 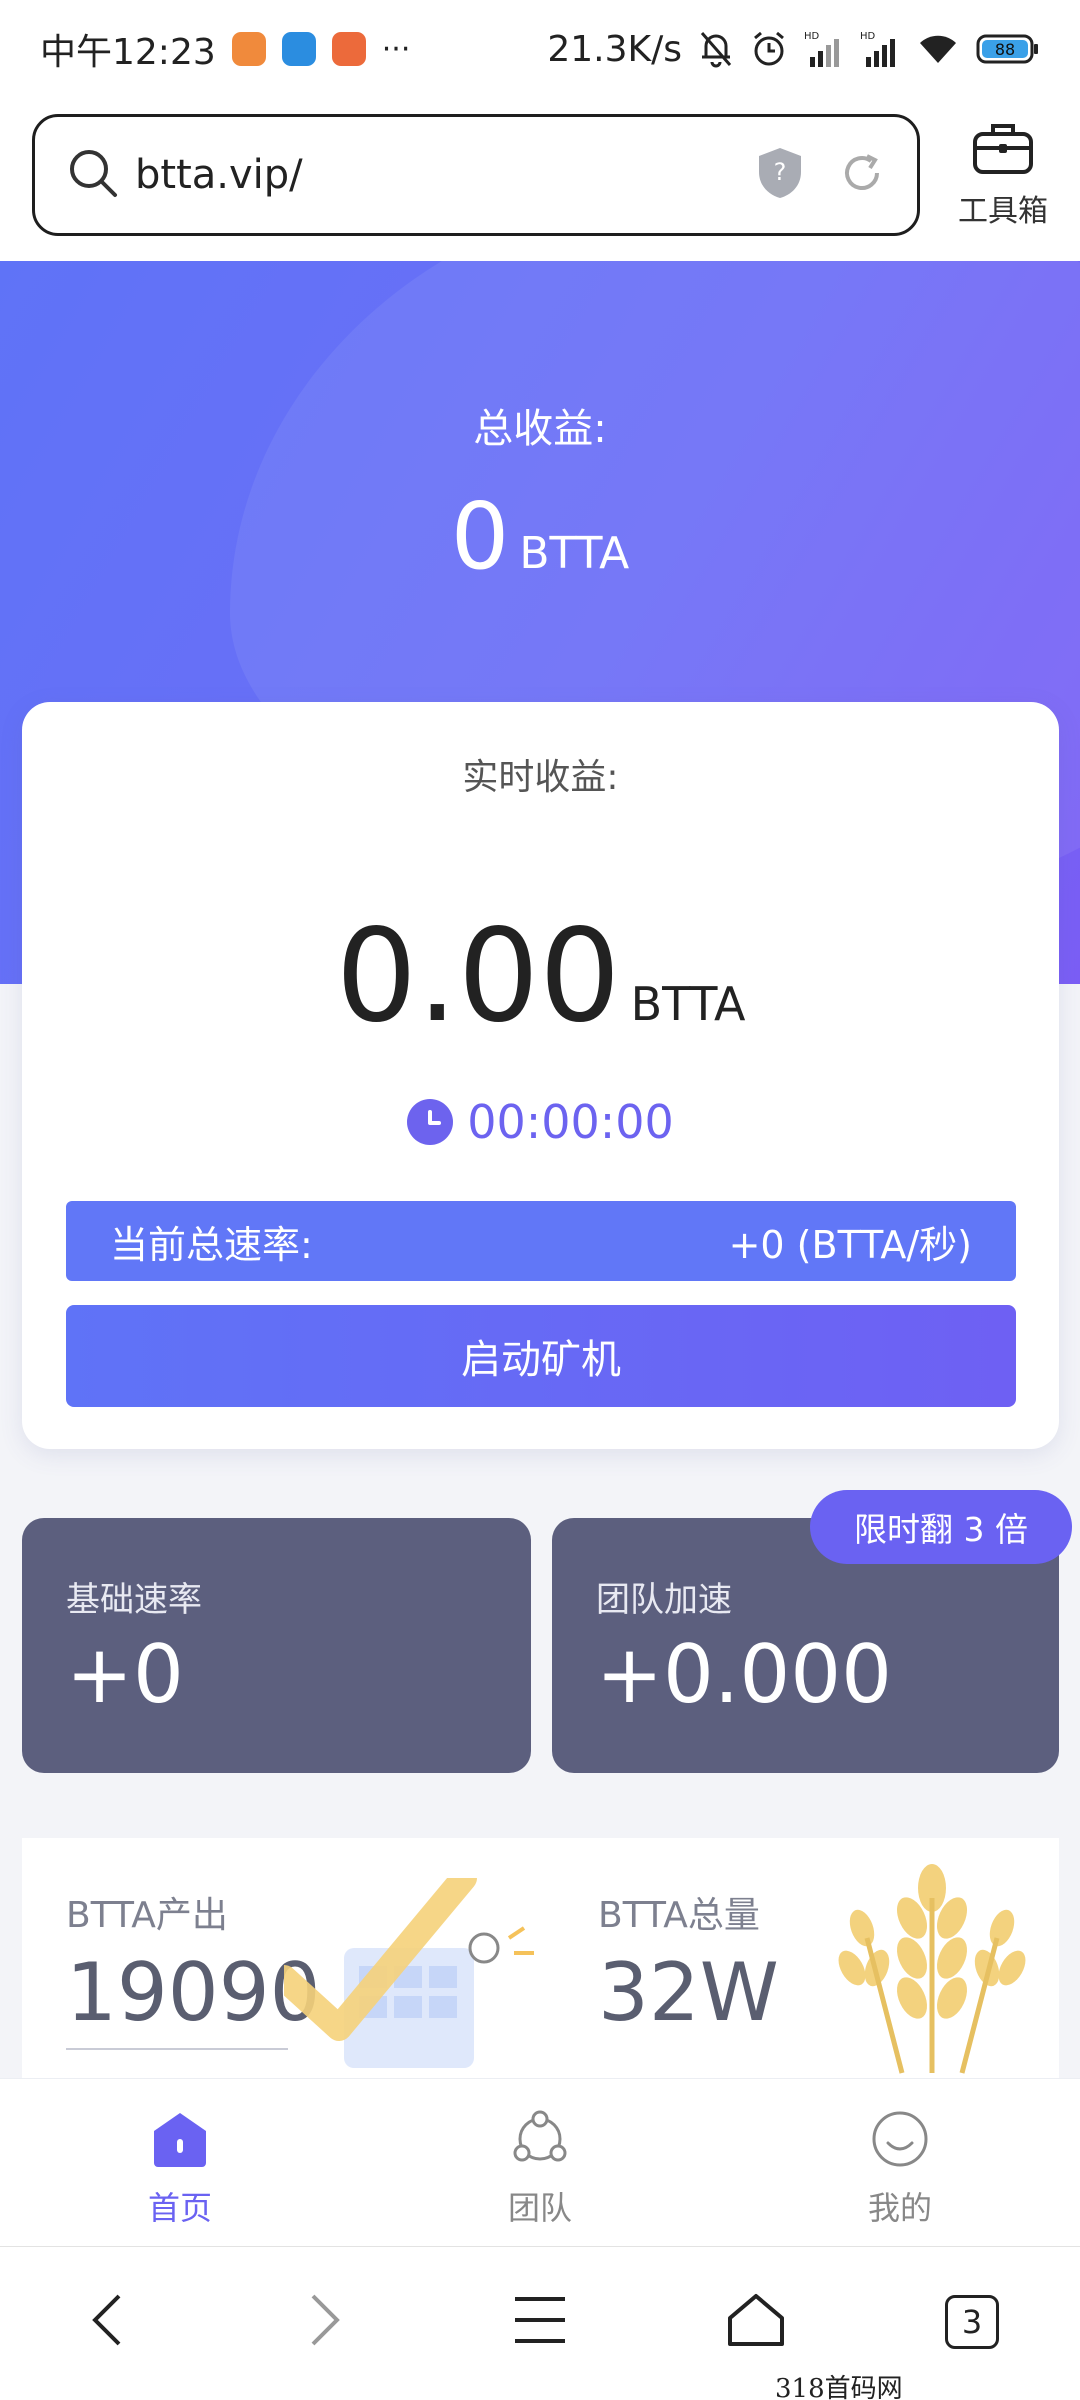 What do you see at coordinates (407, 1971) in the screenshot?
I see `calendar-check-illustration` at bounding box center [407, 1971].